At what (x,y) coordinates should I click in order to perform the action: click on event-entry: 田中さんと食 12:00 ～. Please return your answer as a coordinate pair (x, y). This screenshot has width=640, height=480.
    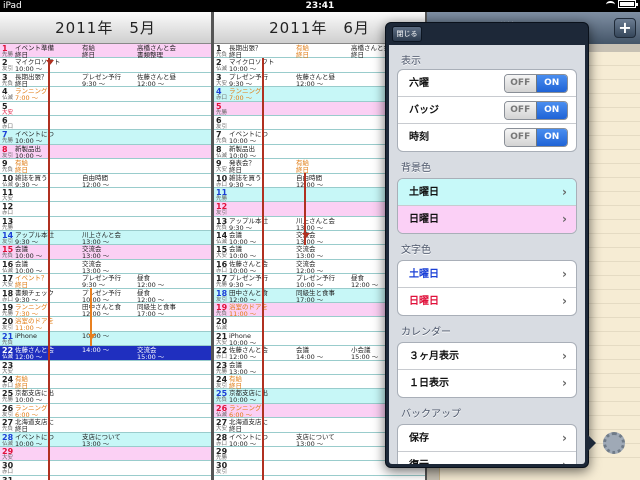
    Looking at the image, I should click on (101, 311).